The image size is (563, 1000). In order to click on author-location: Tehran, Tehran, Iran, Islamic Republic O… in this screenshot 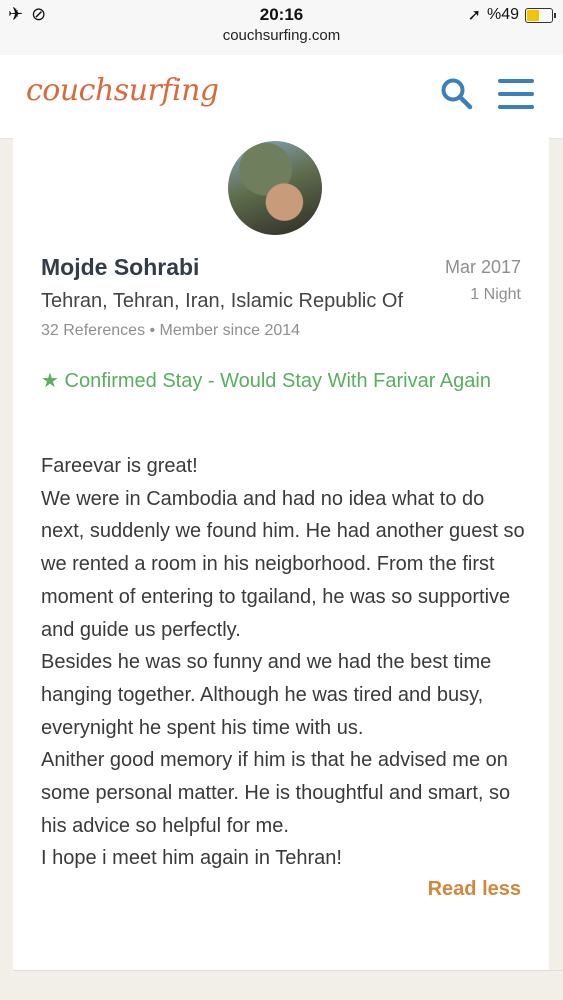, I will do `click(222, 301)`.